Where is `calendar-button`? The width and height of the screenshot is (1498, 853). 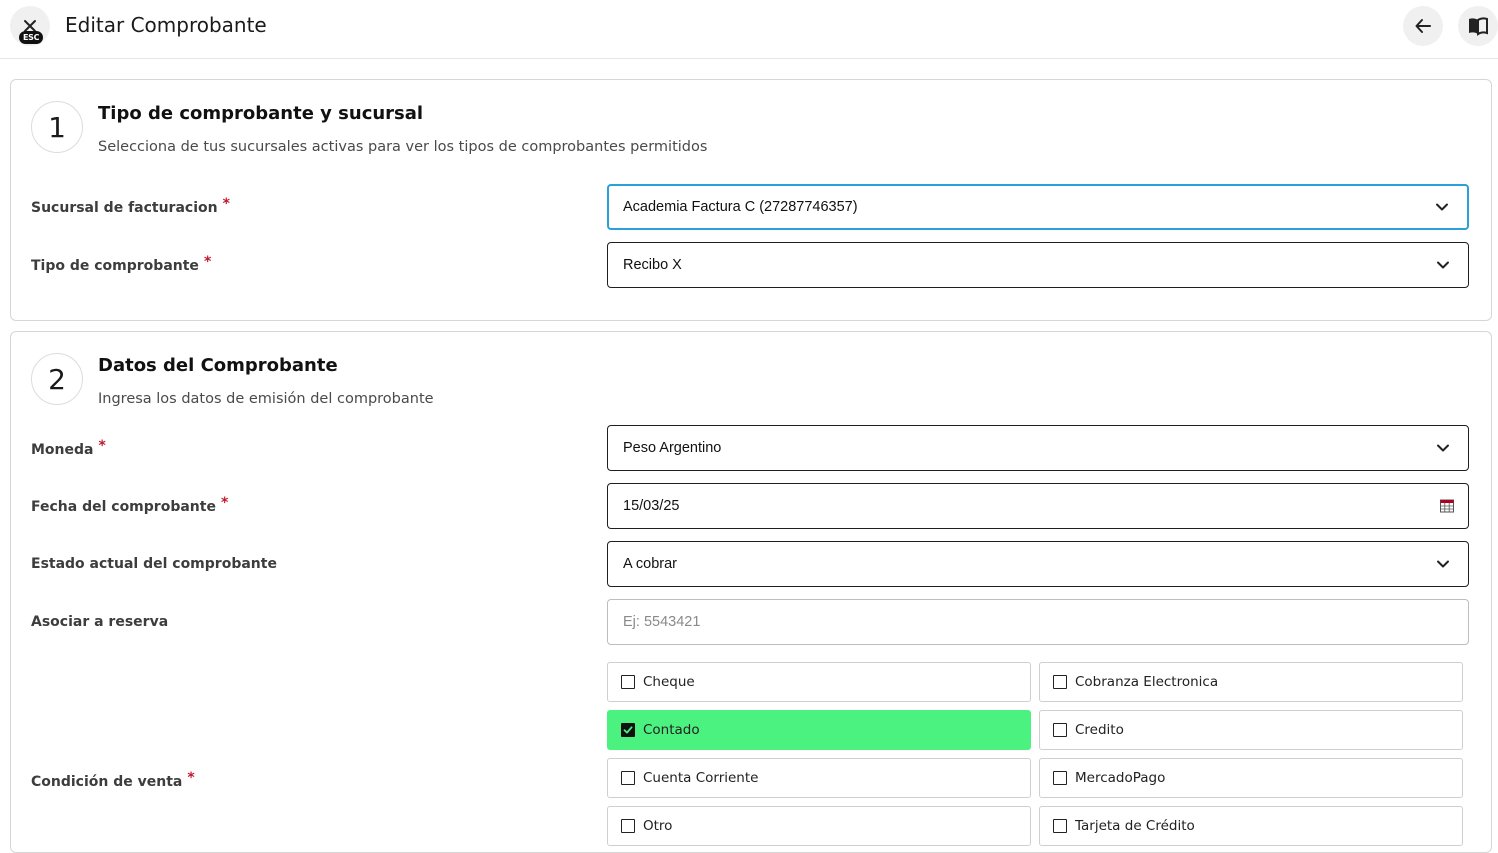
calendar-button is located at coordinates (1447, 506).